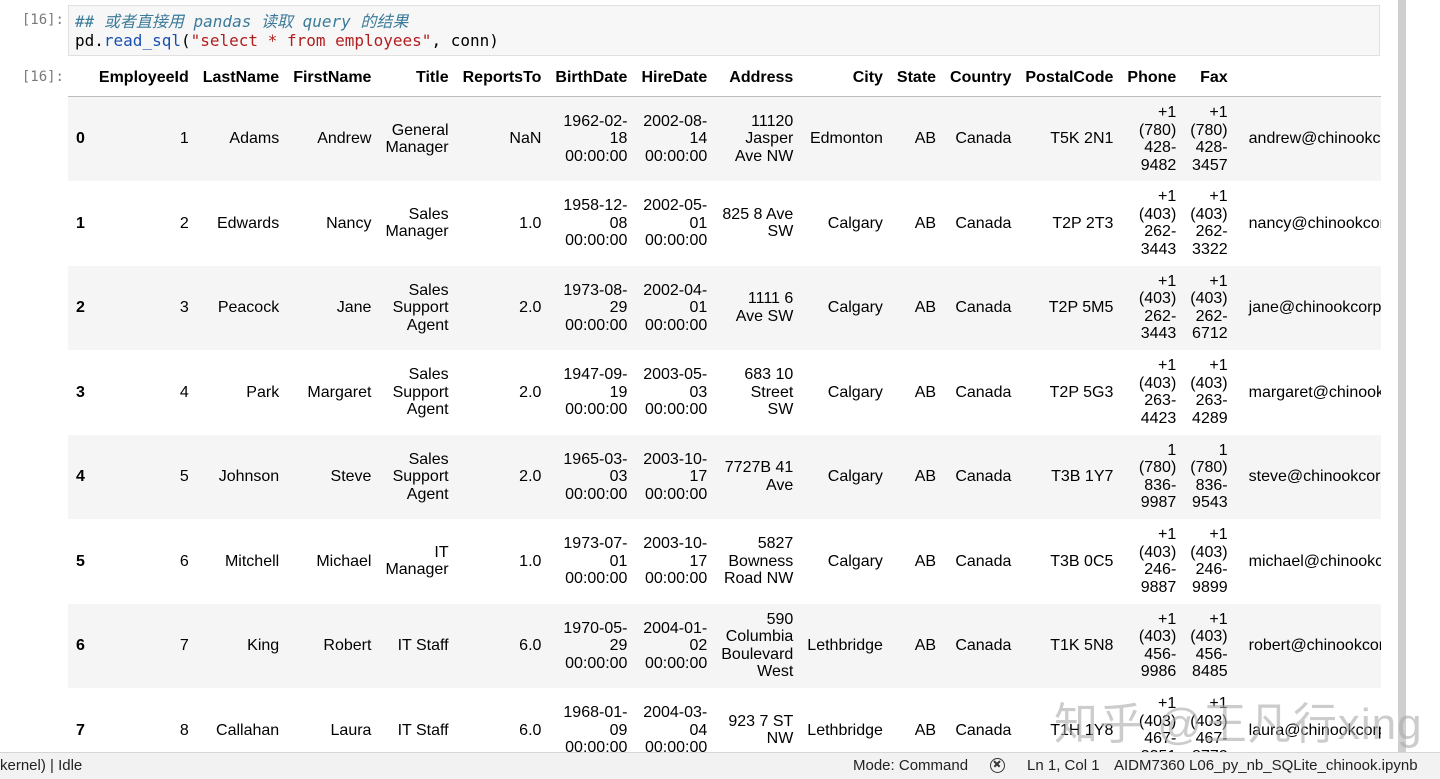 The height and width of the screenshot is (779, 1440). Describe the element at coordinates (184, 139) in the screenshot. I see `table-cell: 1` at that location.